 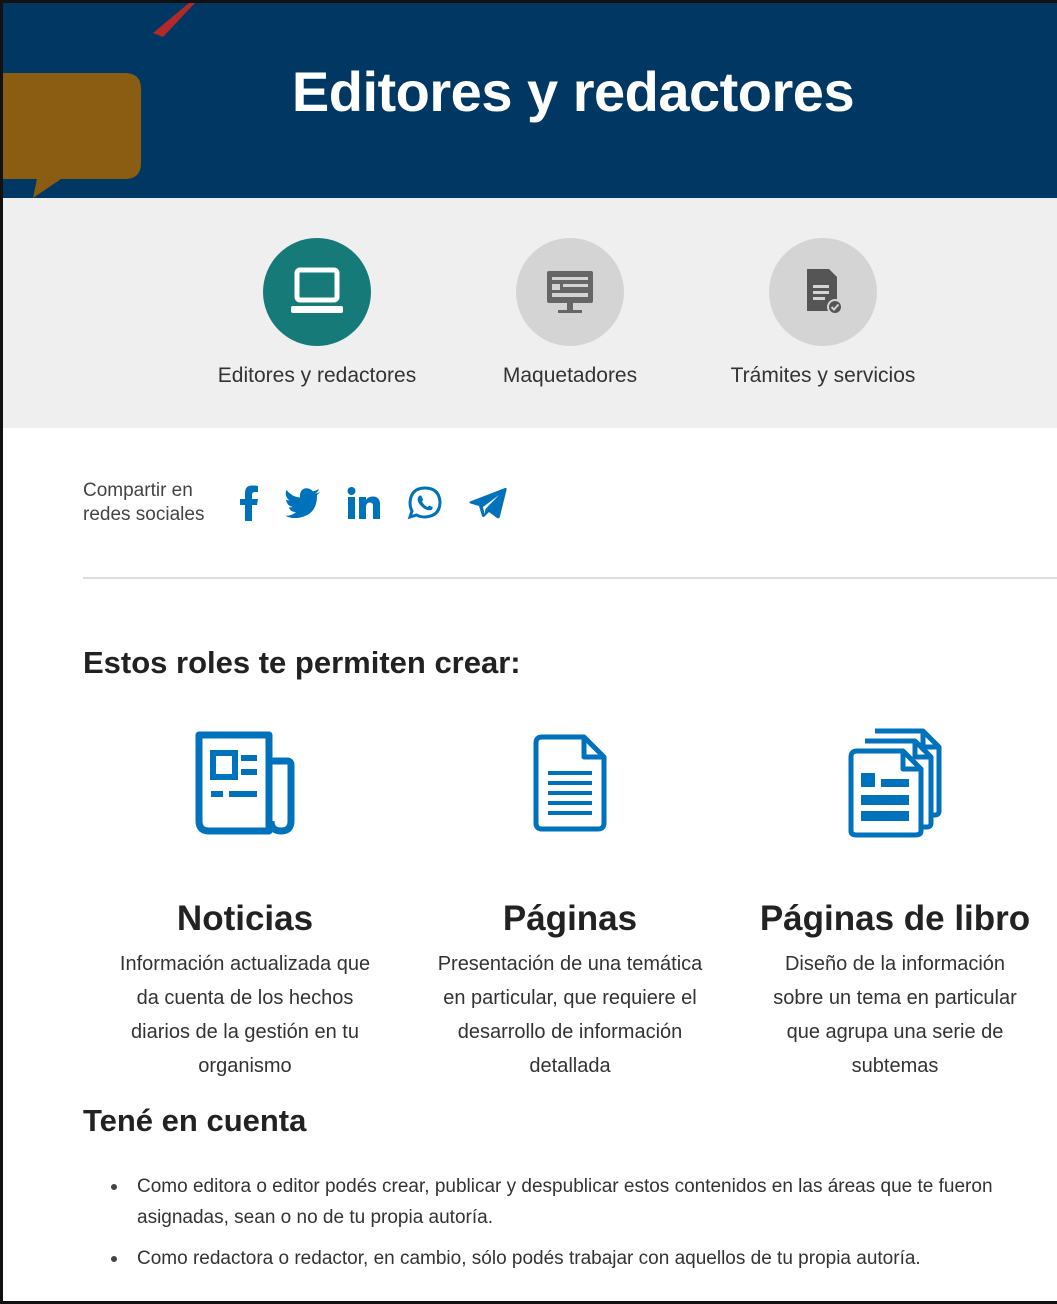 I want to click on role-label: Trámites y servicios, so click(x=823, y=375).